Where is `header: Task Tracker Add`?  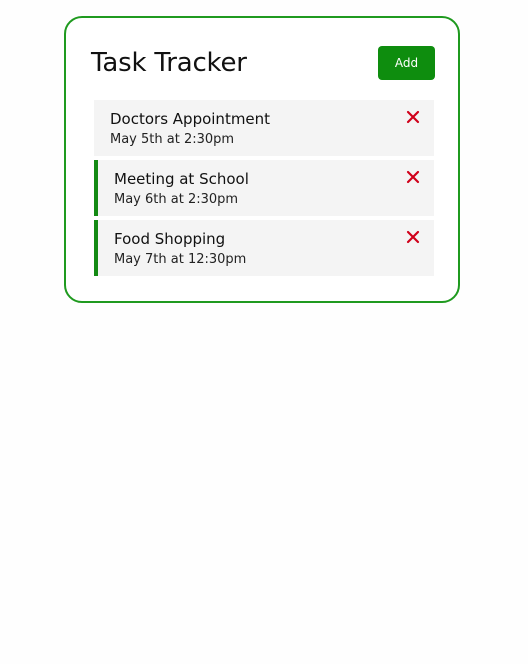 header: Task Tracker Add is located at coordinates (263, 64).